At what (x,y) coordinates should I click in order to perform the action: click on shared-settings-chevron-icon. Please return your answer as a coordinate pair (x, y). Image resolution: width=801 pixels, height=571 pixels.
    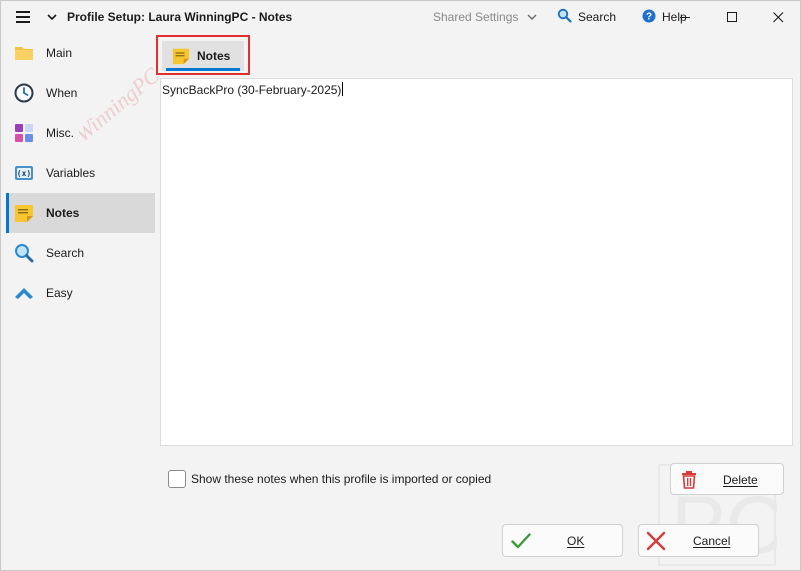
    Looking at the image, I should click on (532, 17).